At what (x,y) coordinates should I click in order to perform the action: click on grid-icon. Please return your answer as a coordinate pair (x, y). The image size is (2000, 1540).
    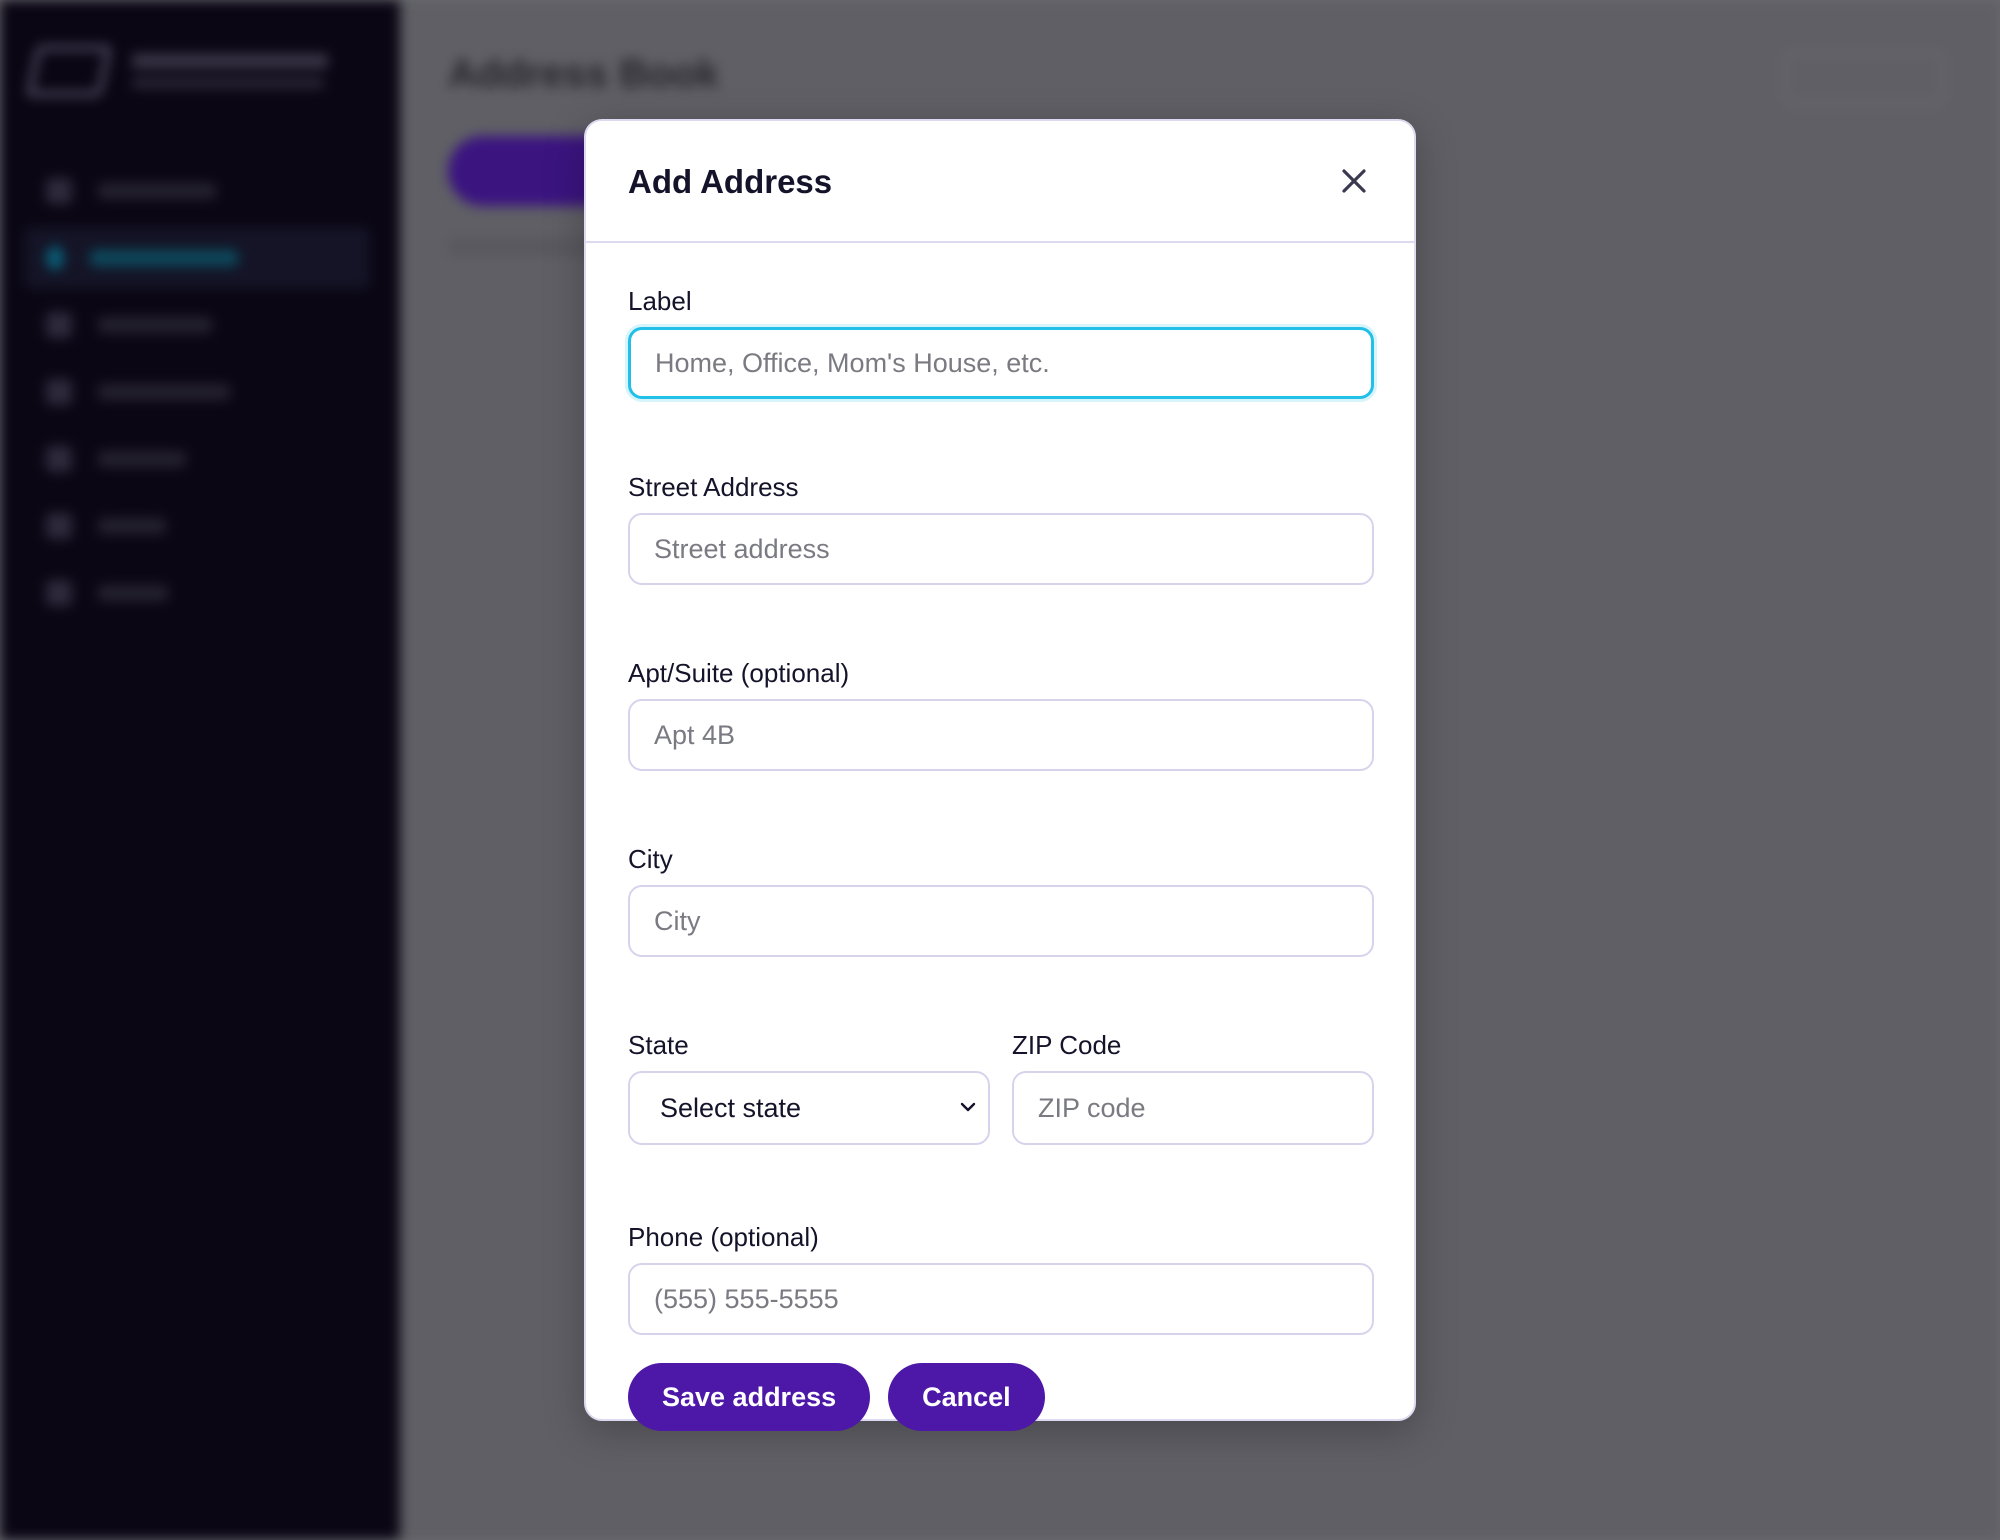
    Looking at the image, I should click on (59, 191).